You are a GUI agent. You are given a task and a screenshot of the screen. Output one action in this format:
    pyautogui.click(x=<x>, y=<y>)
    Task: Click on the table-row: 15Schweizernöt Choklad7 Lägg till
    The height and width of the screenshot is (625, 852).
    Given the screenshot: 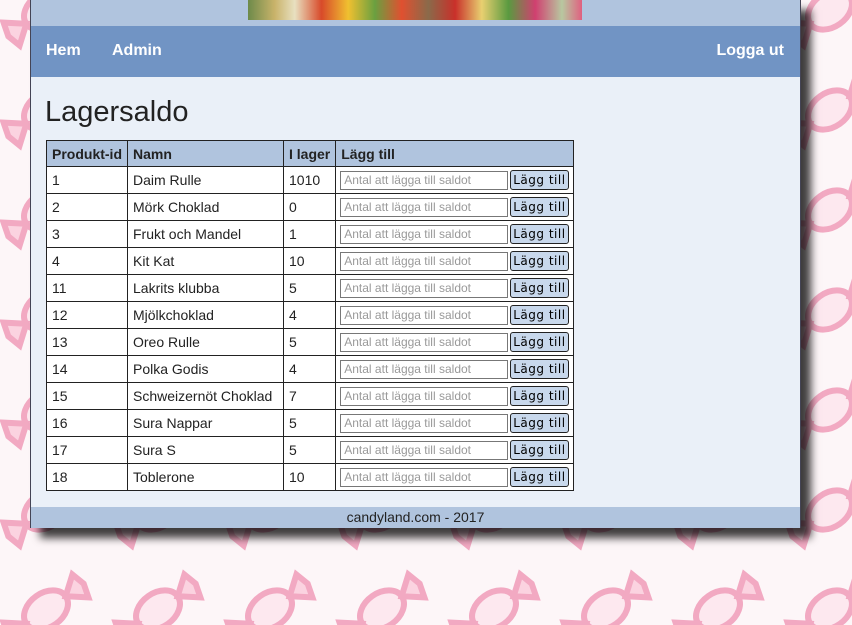 What is the action you would take?
    pyautogui.click(x=310, y=396)
    